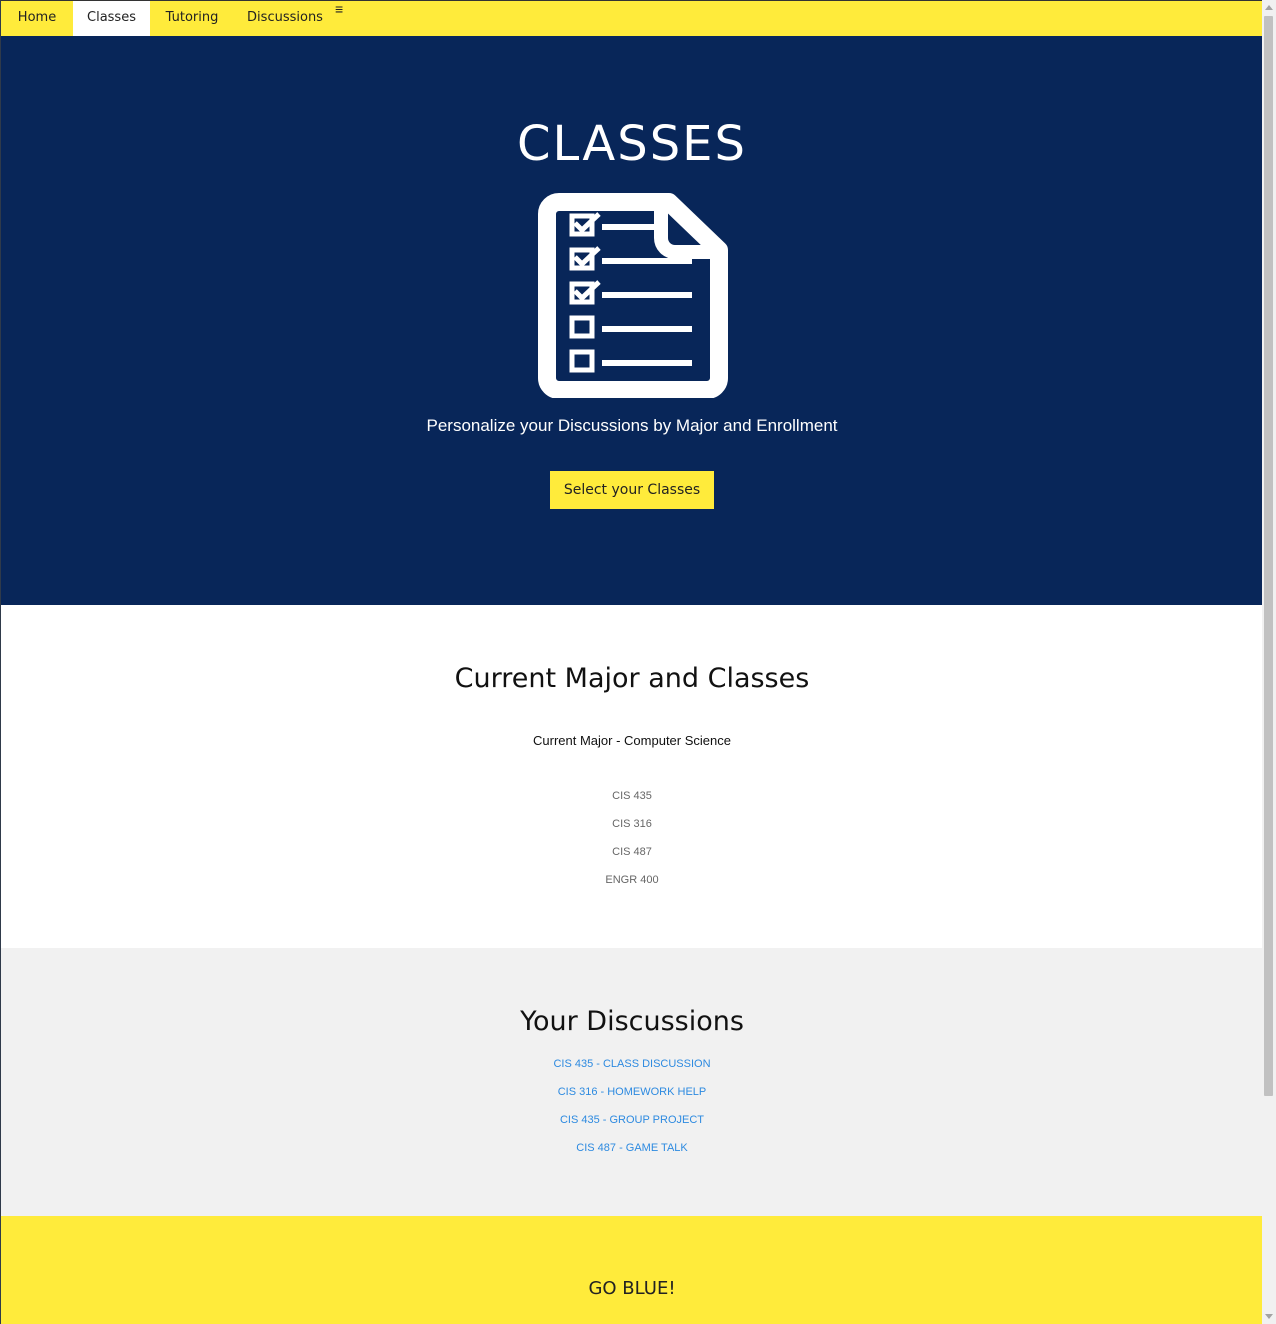  Describe the element at coordinates (632, 490) in the screenshot. I see `select-classes-button: Select your Classes` at that location.